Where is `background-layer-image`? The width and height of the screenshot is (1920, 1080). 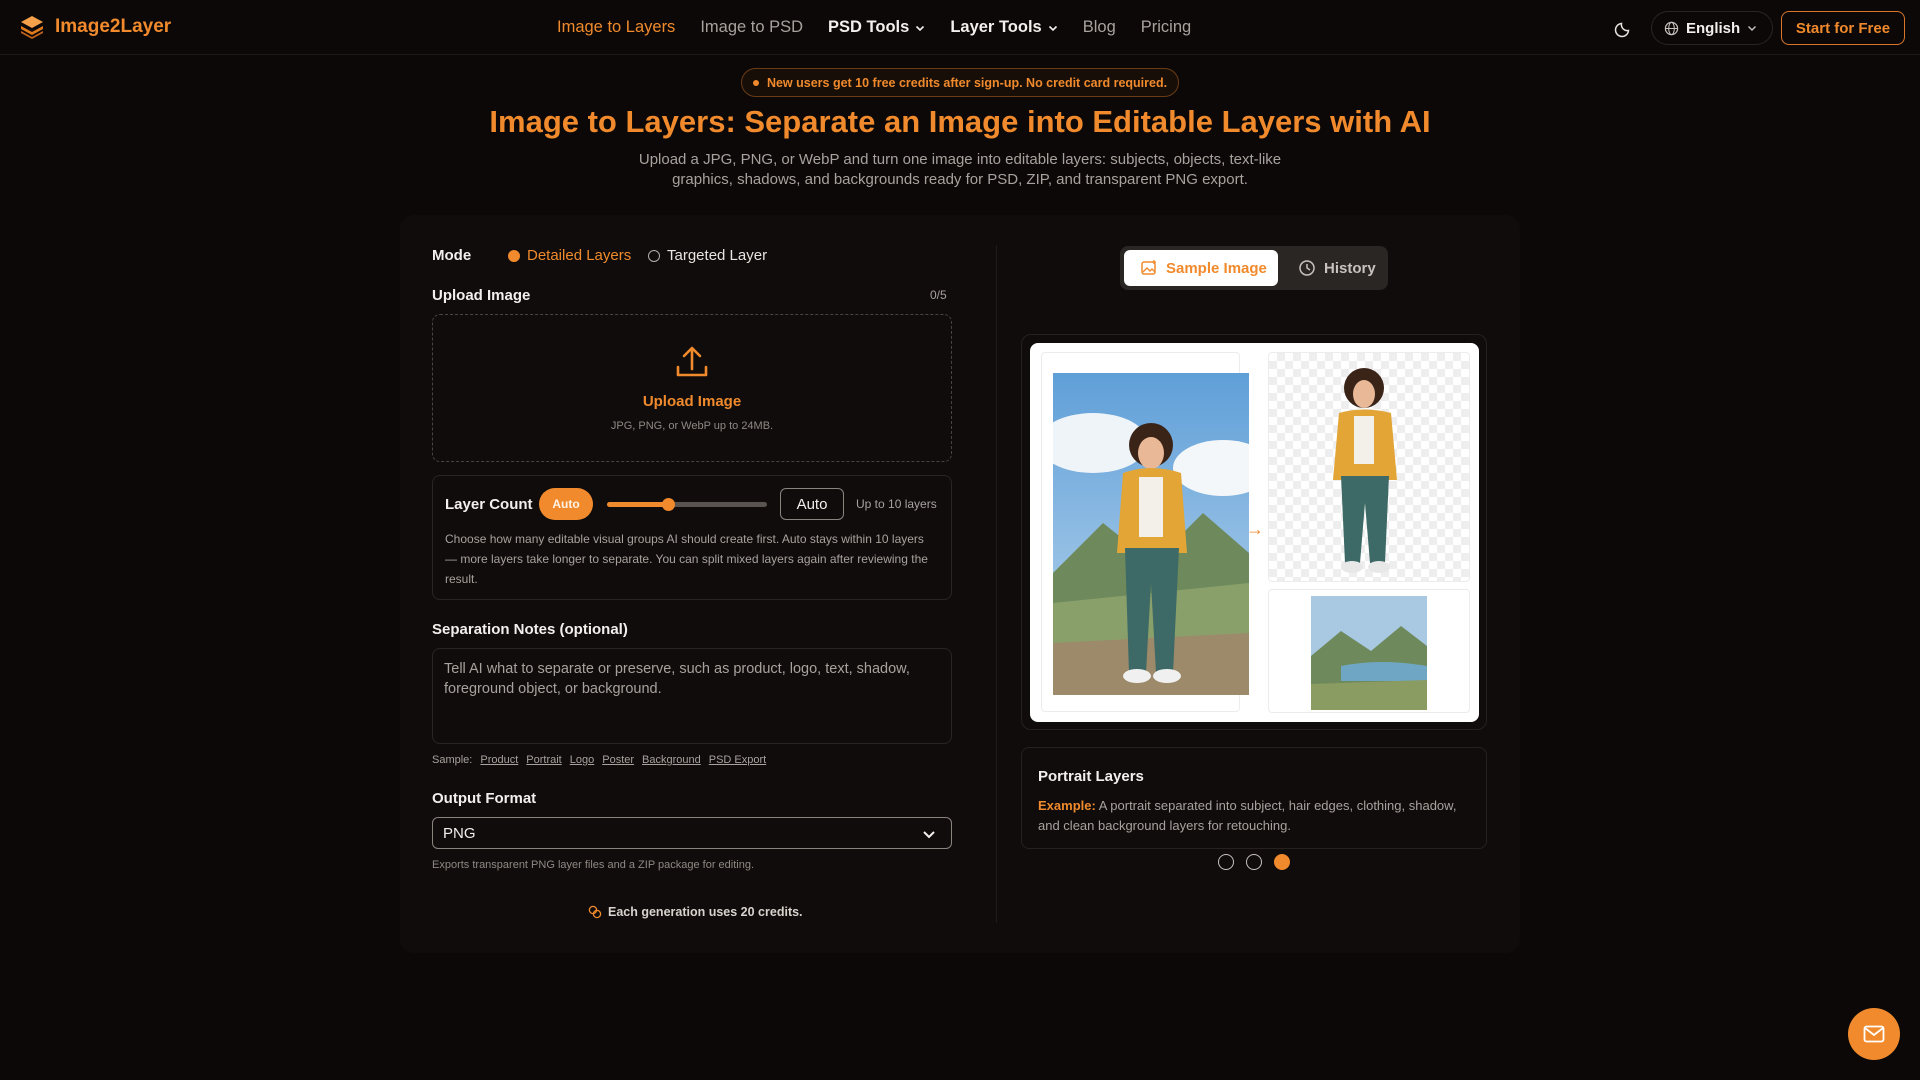
background-layer-image is located at coordinates (1369, 653).